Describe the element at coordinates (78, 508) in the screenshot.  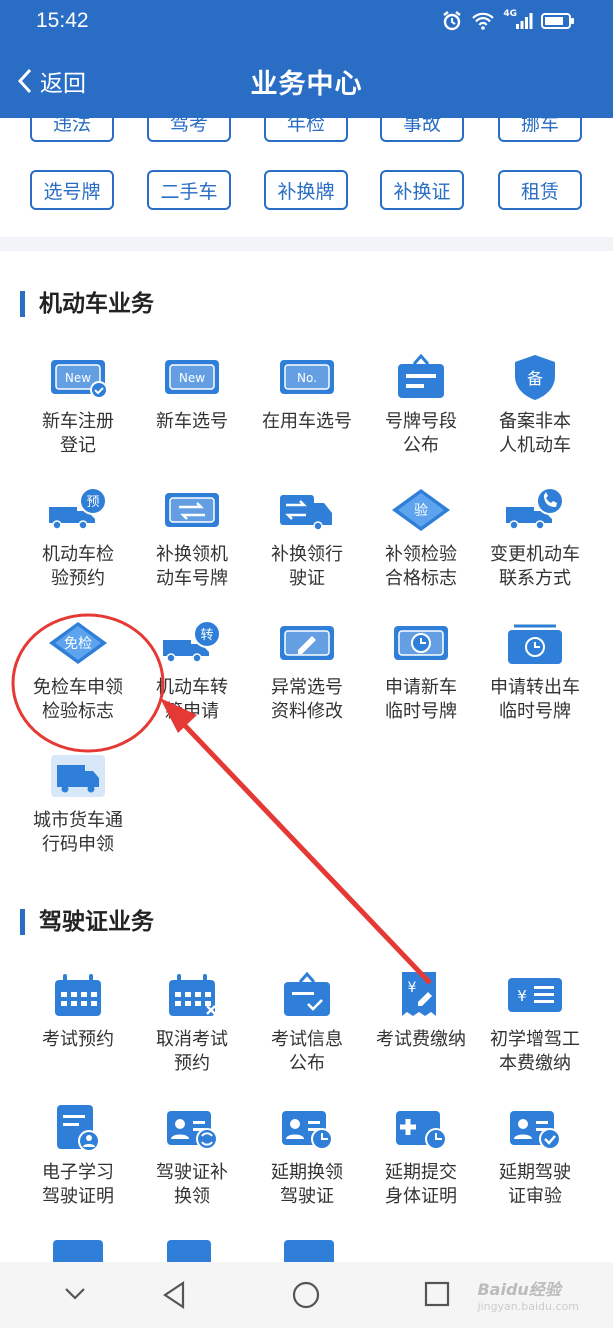
I see `truck-reserve-icon: 预` at that location.